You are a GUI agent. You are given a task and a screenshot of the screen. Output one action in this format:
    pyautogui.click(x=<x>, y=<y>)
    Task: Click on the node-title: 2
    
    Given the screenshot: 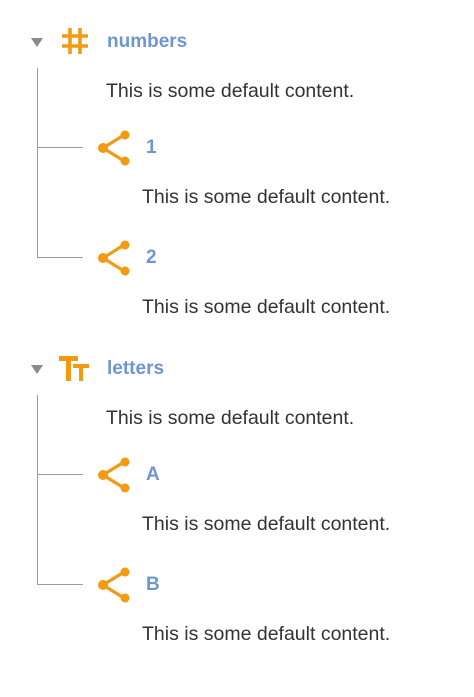 What is the action you would take?
    pyautogui.click(x=151, y=258)
    